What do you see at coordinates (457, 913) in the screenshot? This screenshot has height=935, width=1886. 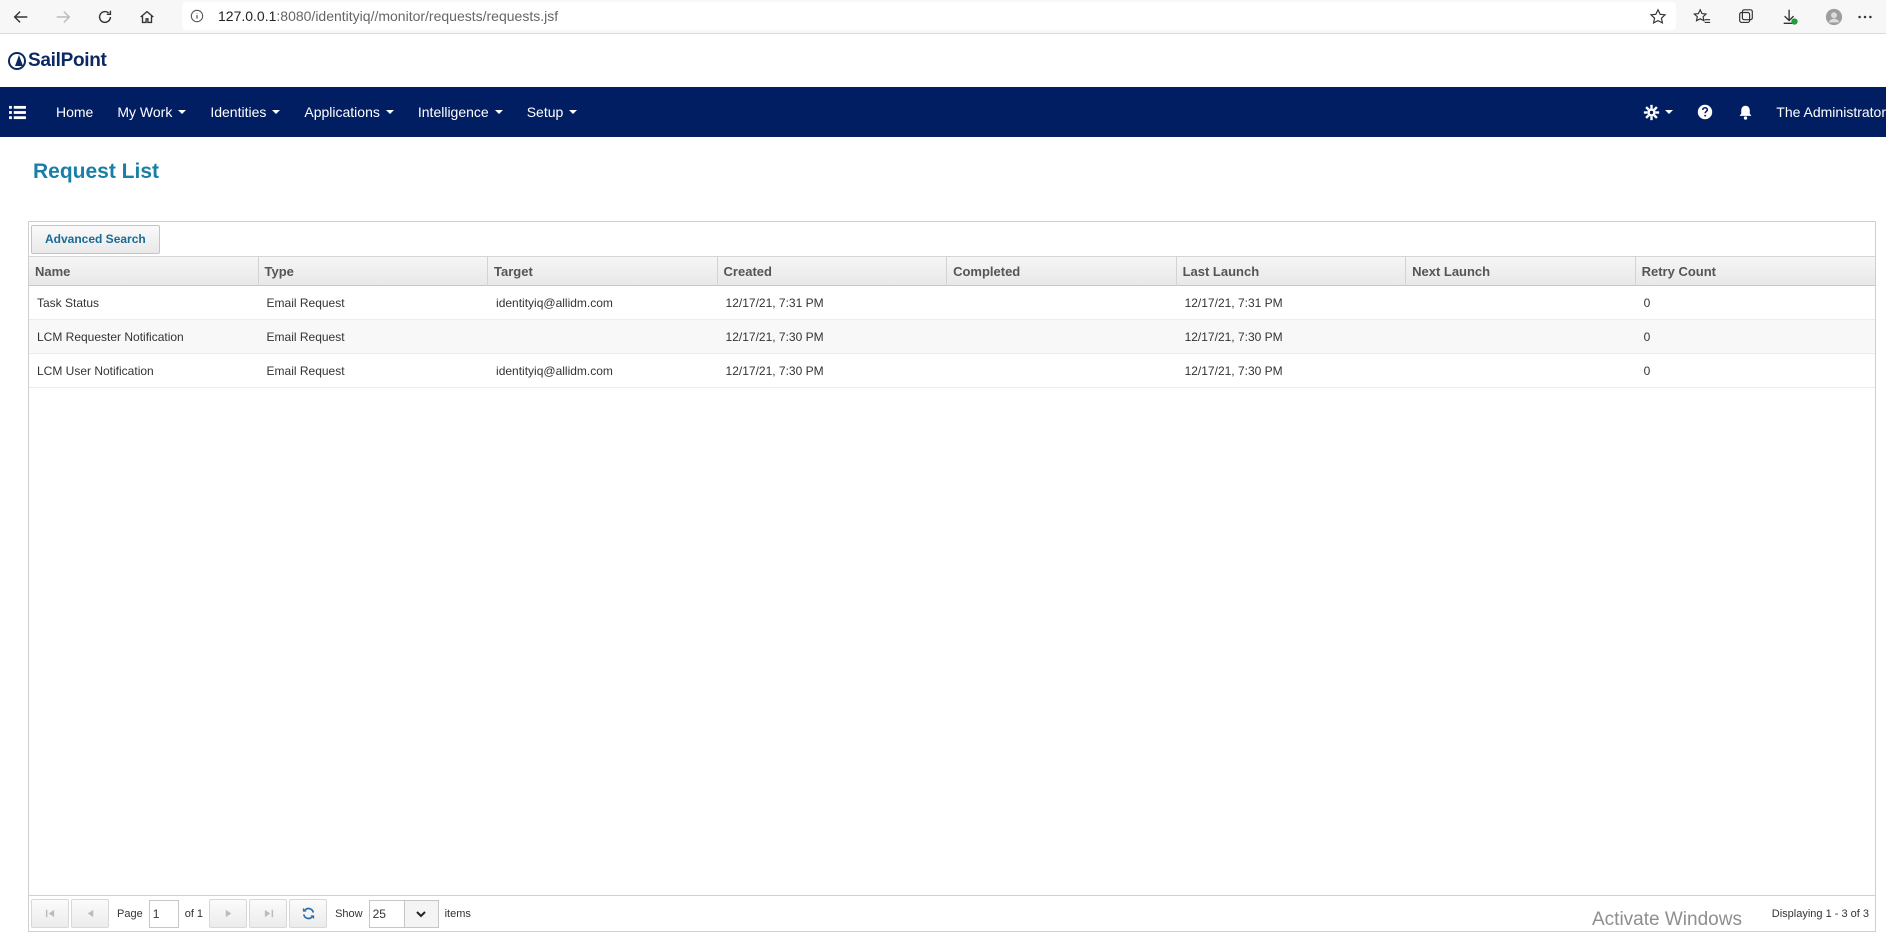 I see `items-label: items` at bounding box center [457, 913].